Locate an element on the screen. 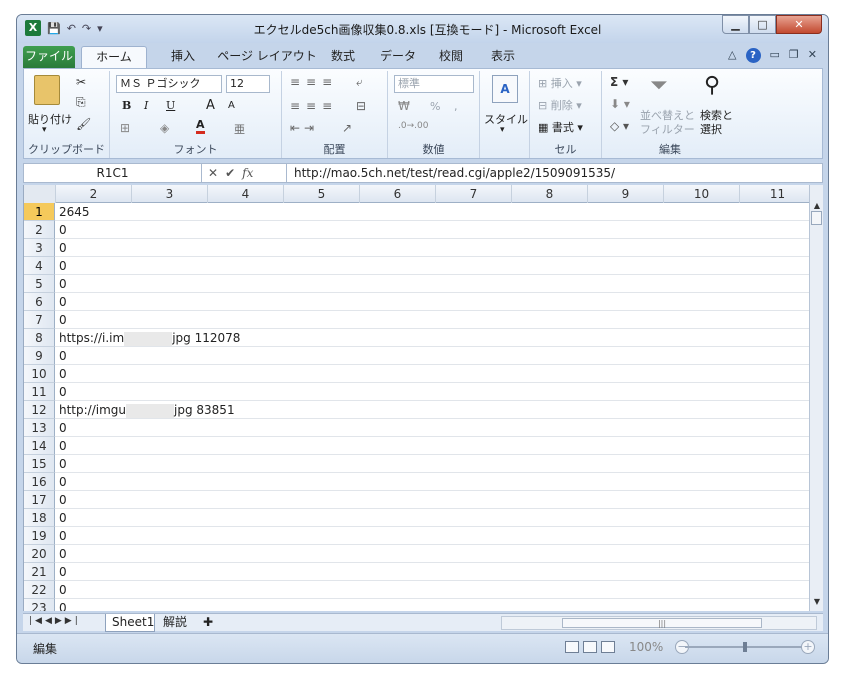  zoom-in-icon: + is located at coordinates (808, 647).